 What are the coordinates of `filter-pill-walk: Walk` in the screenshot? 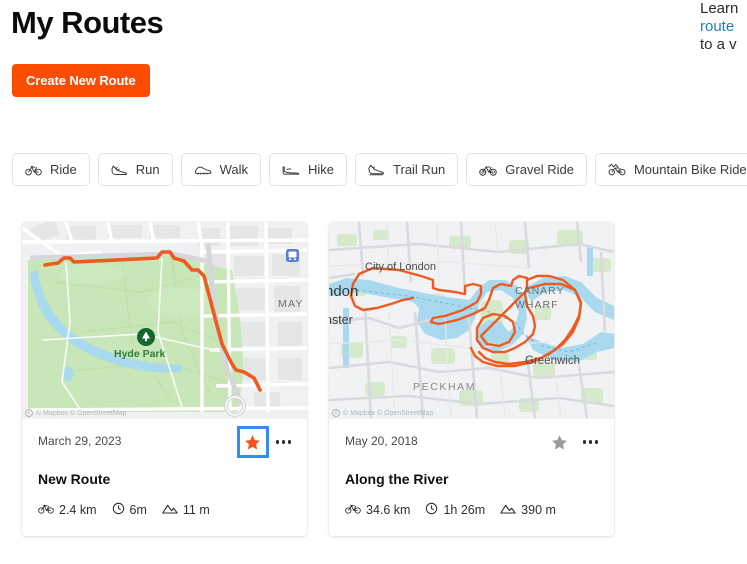 It's located at (221, 169).